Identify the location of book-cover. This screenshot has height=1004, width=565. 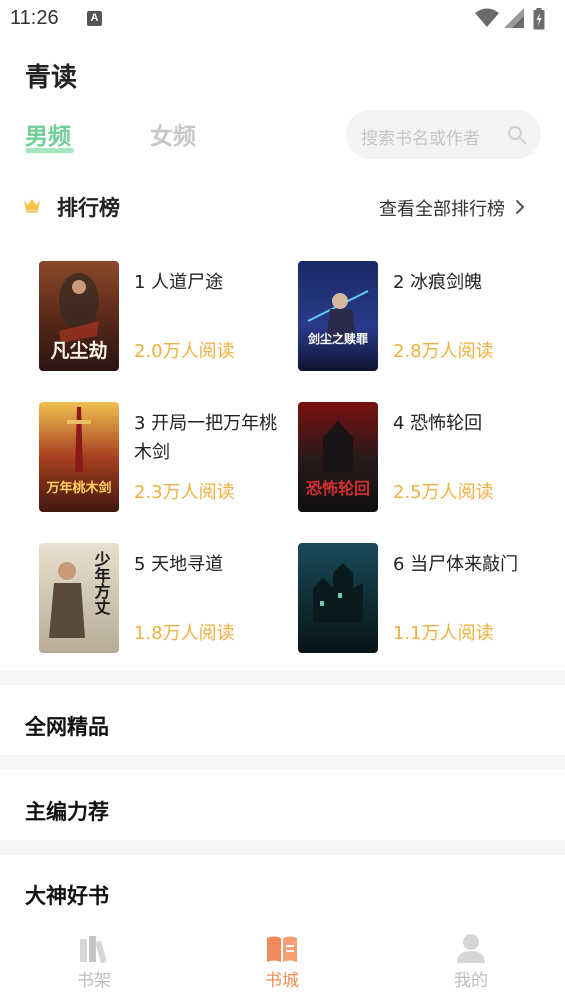
(338, 598).